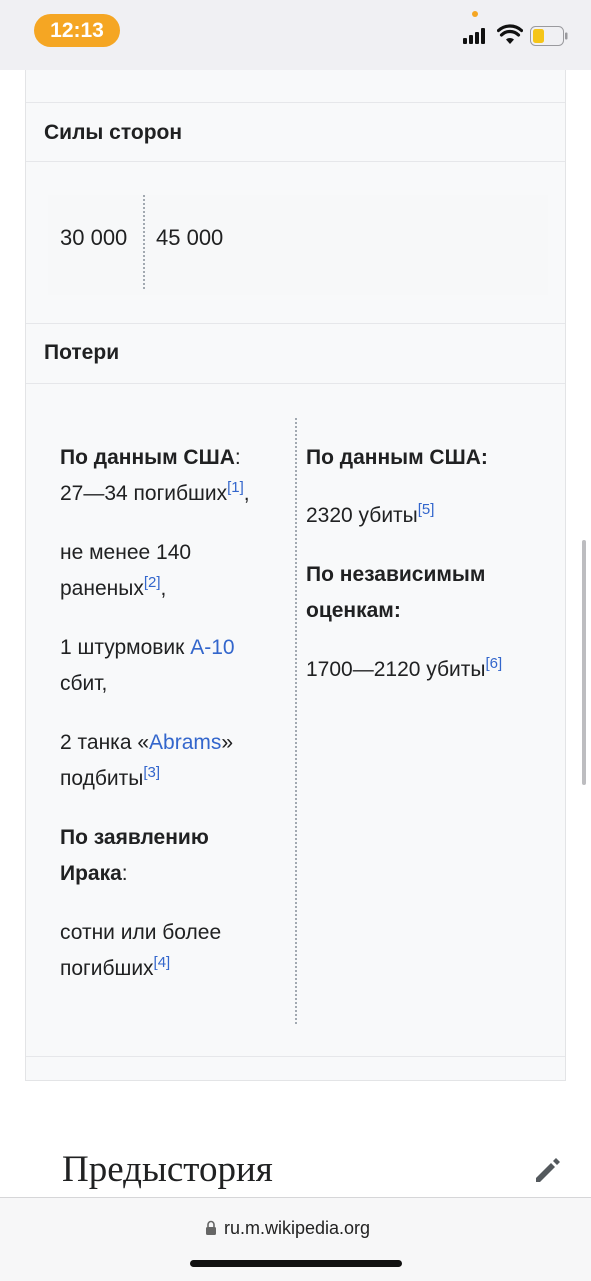  Describe the element at coordinates (396, 574) in the screenshot. I see `independent-line-1: По независимым` at that location.